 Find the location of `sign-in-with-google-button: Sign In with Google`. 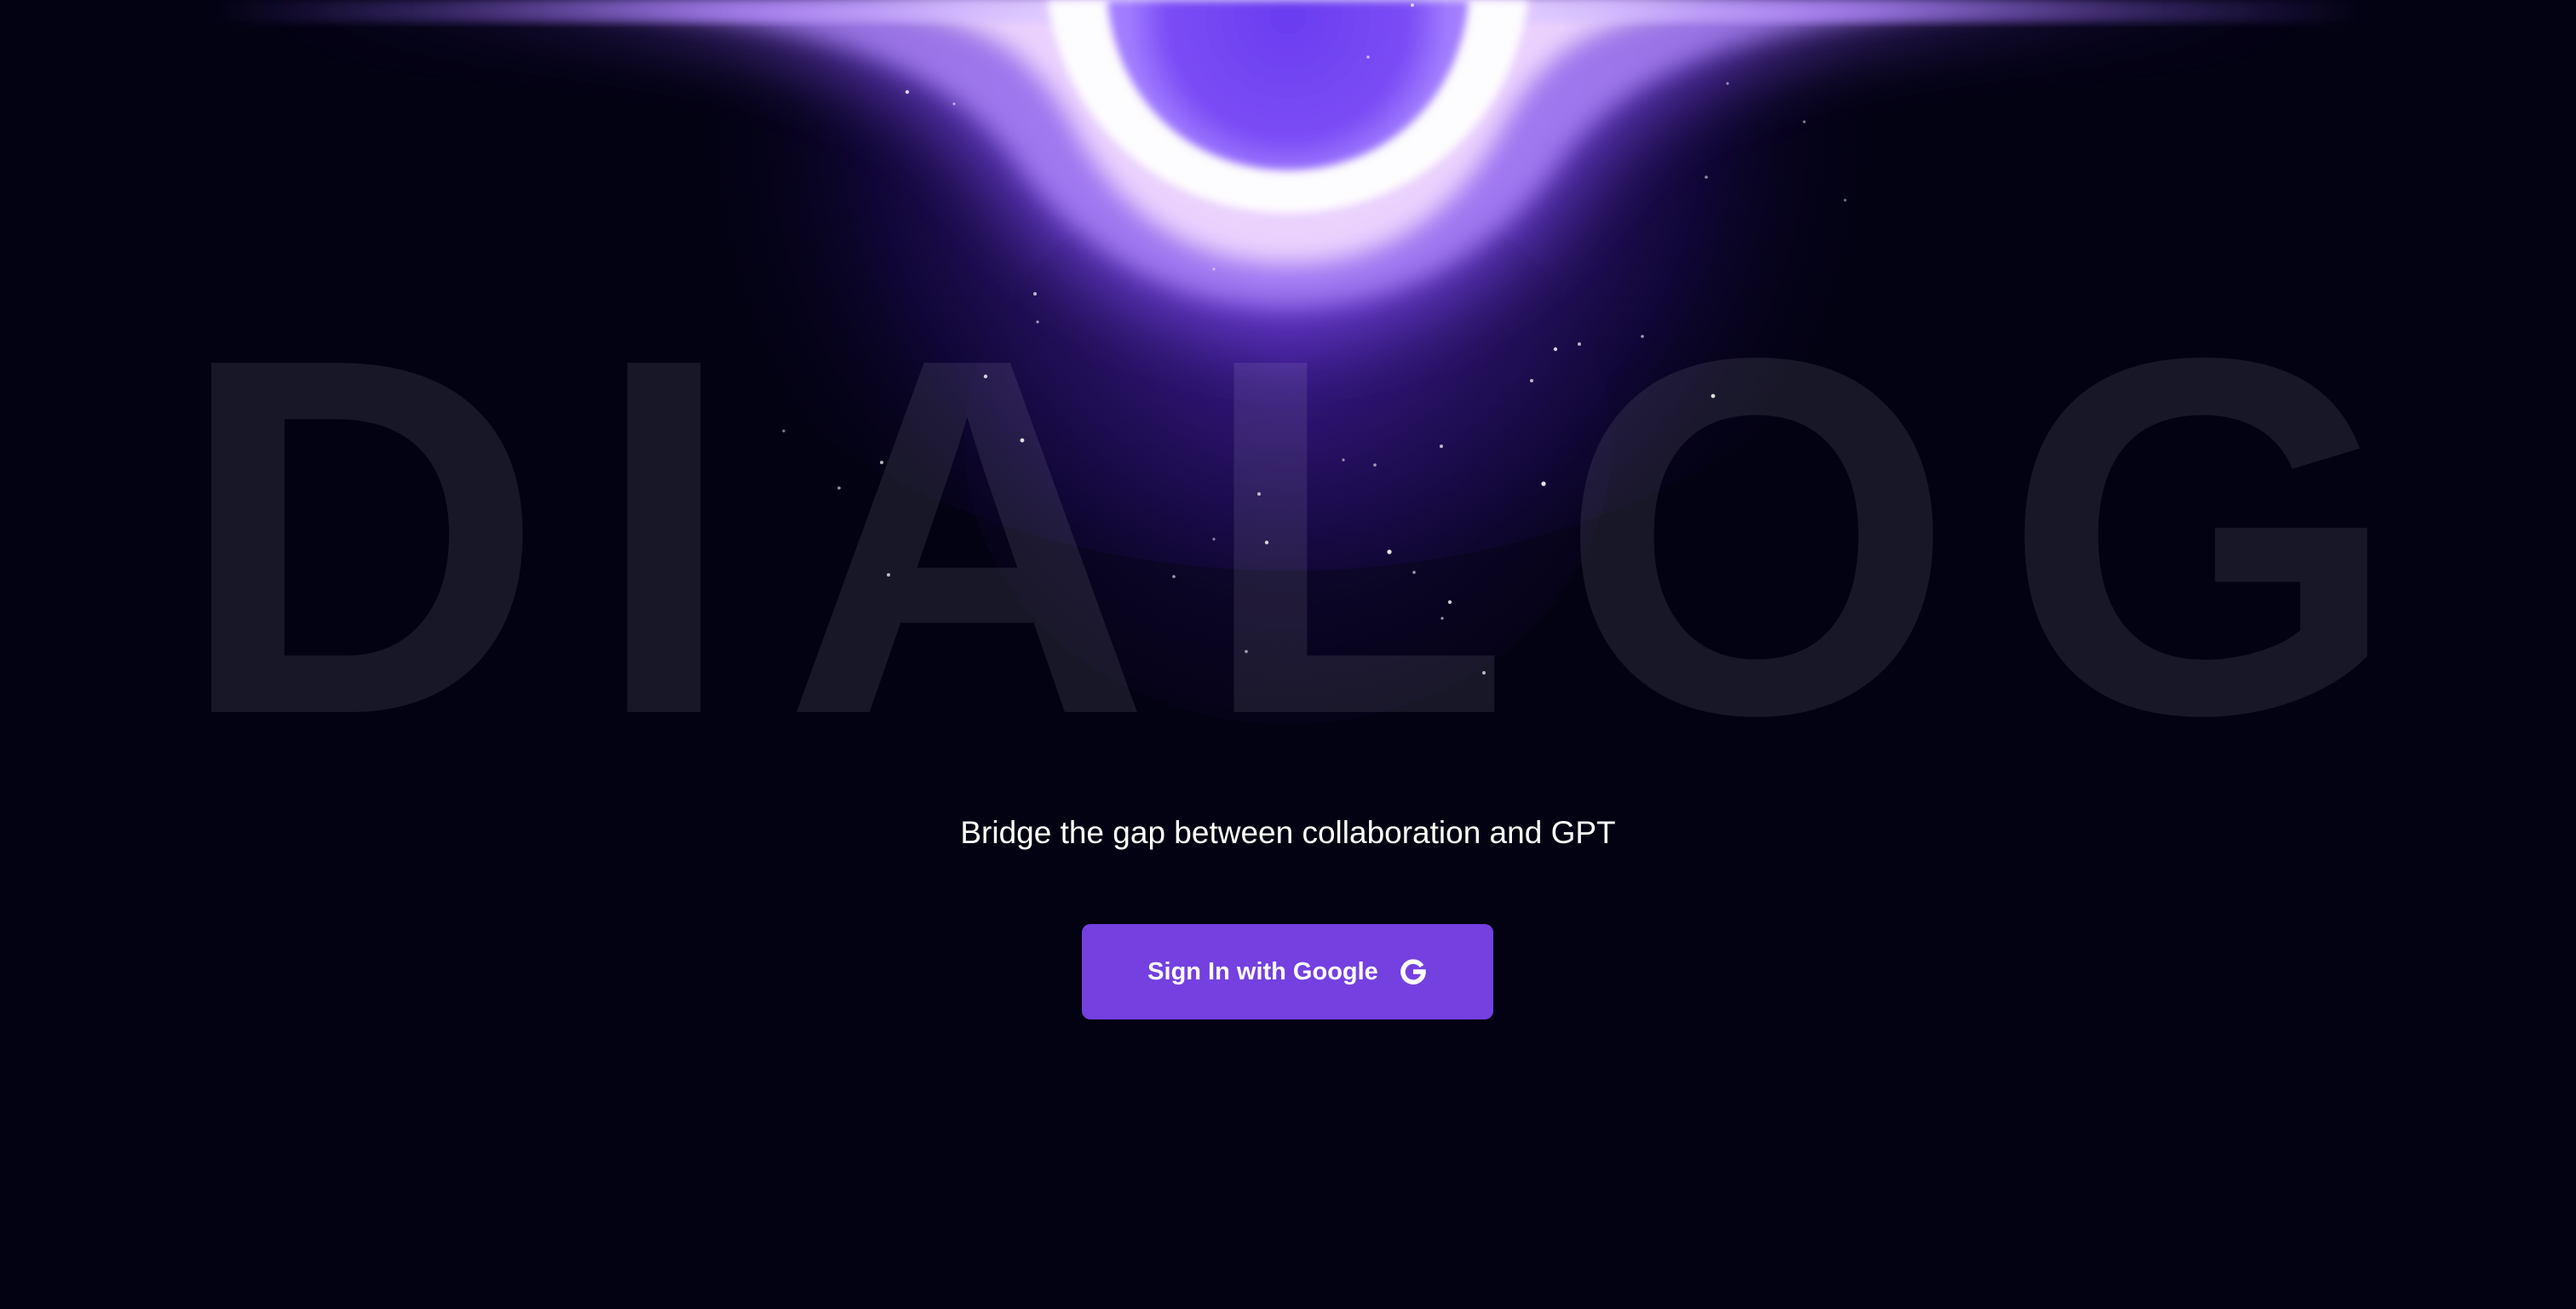

sign-in-with-google-button: Sign In with Google is located at coordinates (1287, 971).